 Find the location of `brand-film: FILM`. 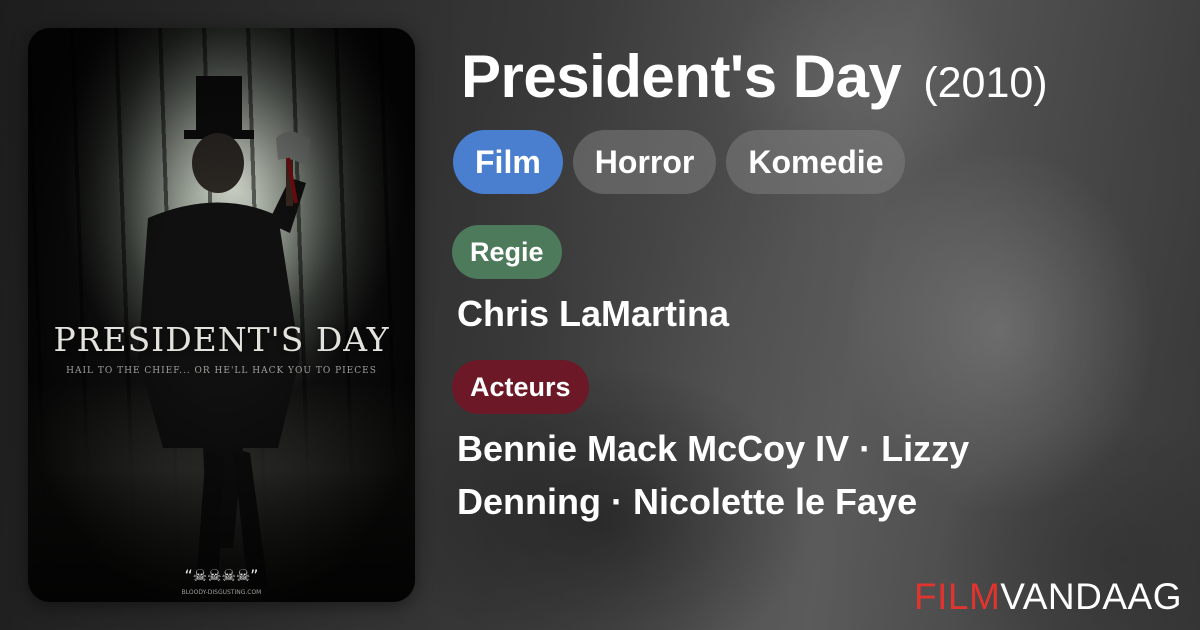

brand-film: FILM is located at coordinates (957, 596).